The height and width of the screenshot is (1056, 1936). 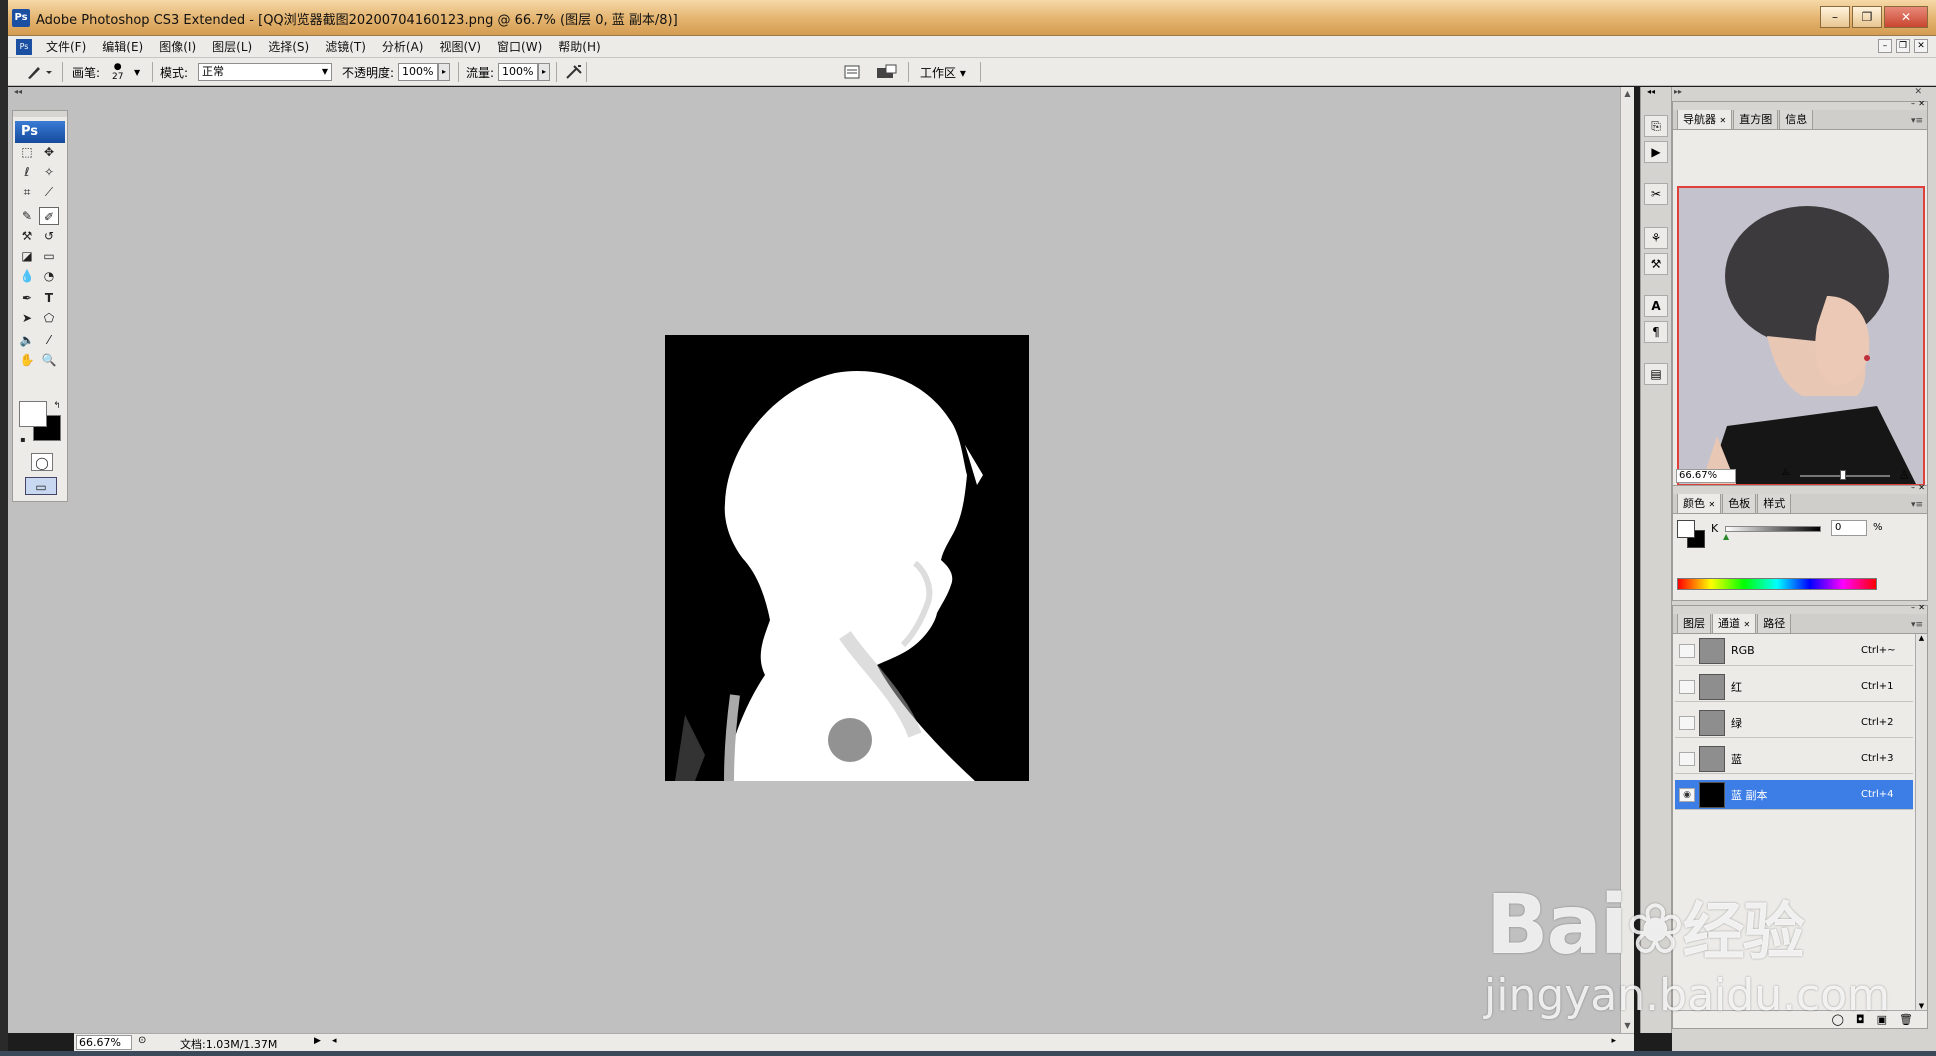 I want to click on move-tool-icon: ✥, so click(x=49, y=152).